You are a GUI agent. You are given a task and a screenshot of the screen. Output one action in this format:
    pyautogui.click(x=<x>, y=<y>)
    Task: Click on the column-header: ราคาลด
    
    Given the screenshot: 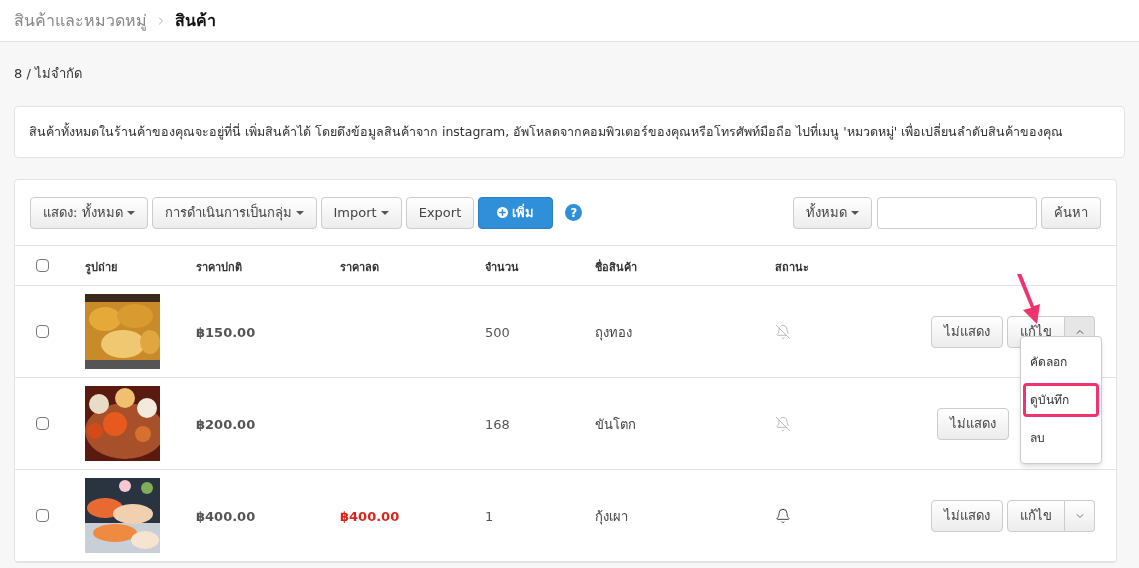 What is the action you would take?
    pyautogui.click(x=359, y=267)
    